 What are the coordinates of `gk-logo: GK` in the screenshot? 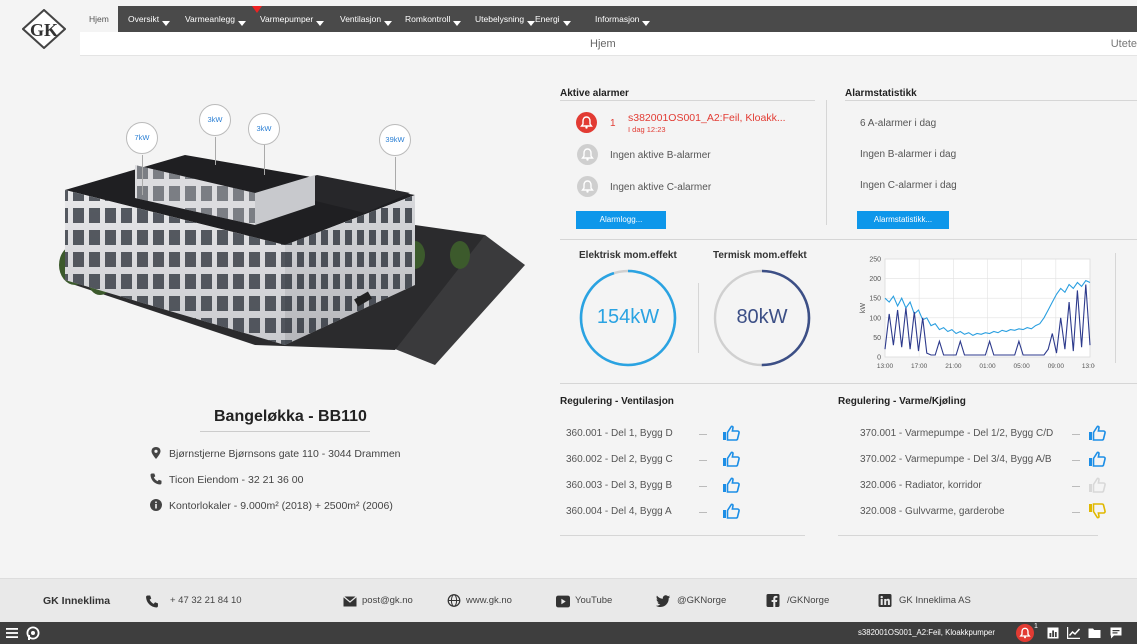 It's located at (44, 29).